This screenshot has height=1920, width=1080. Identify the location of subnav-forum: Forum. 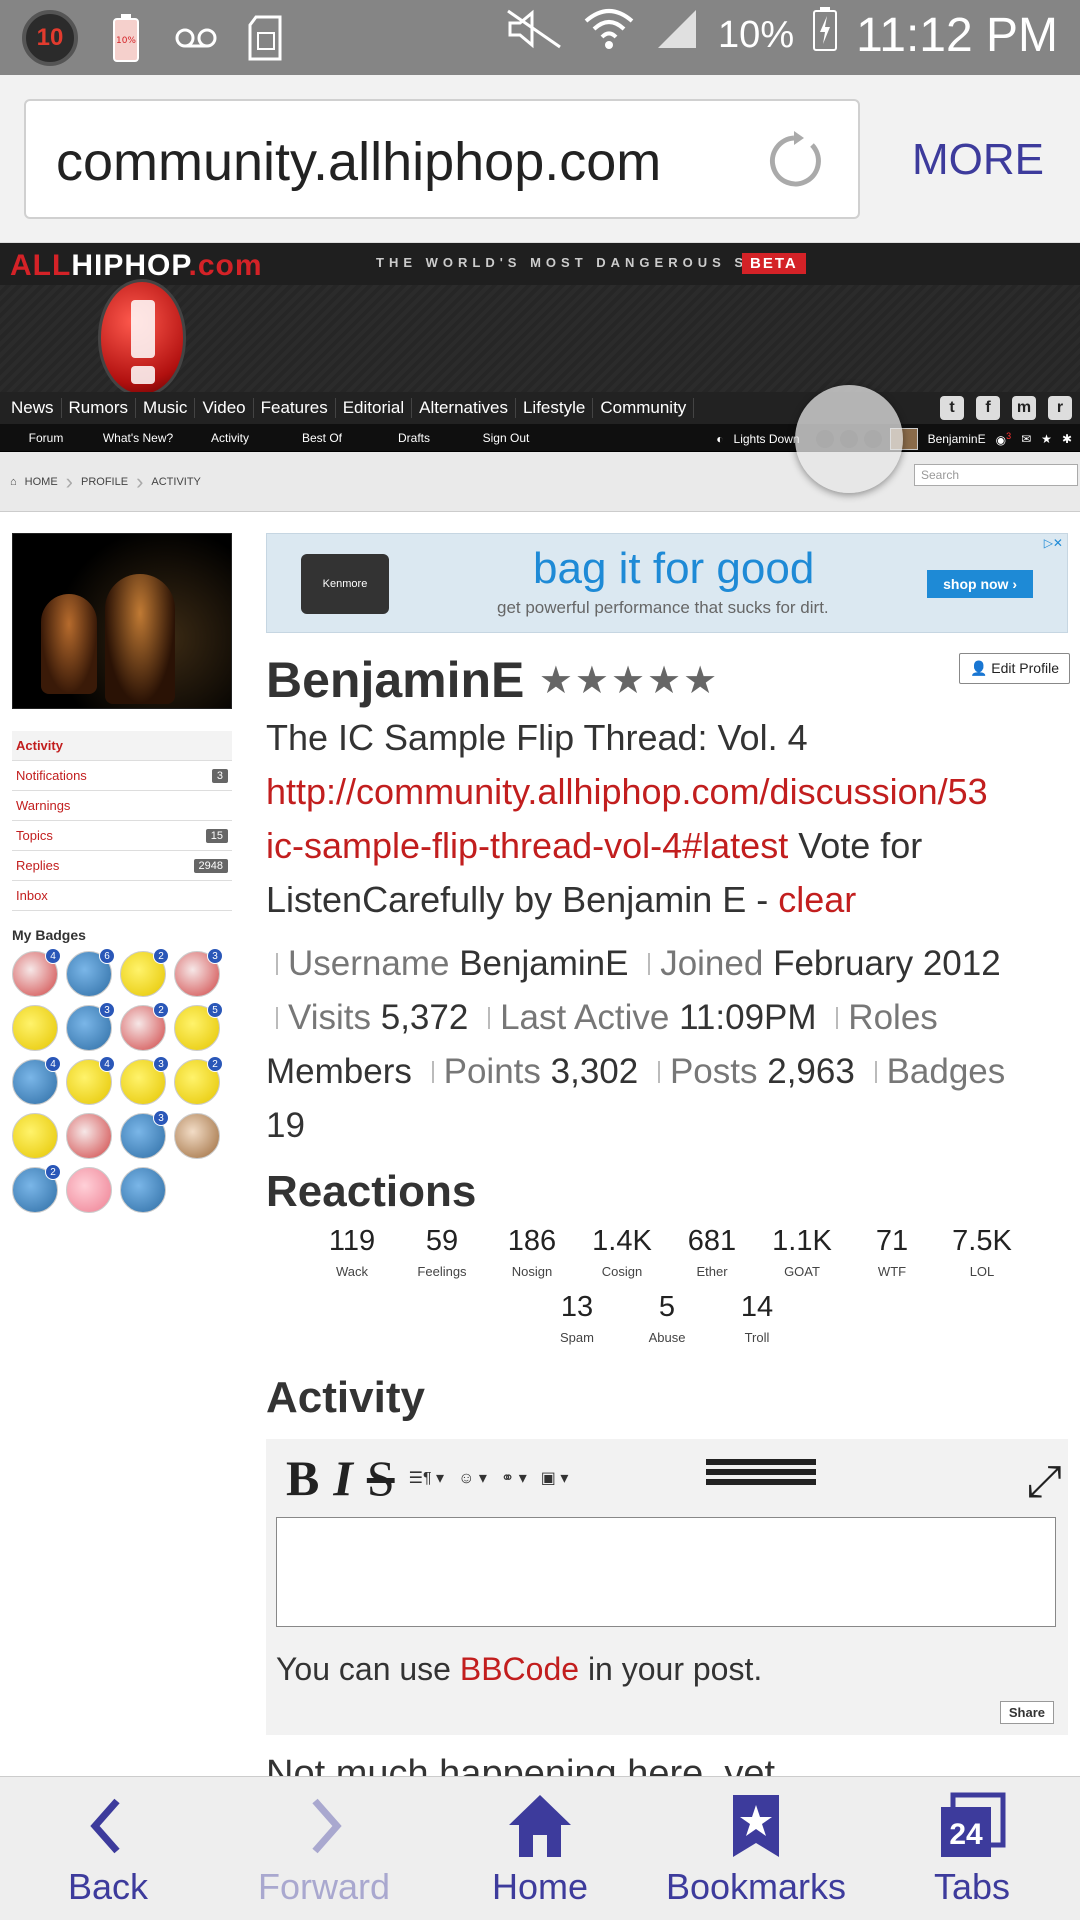
(46, 438).